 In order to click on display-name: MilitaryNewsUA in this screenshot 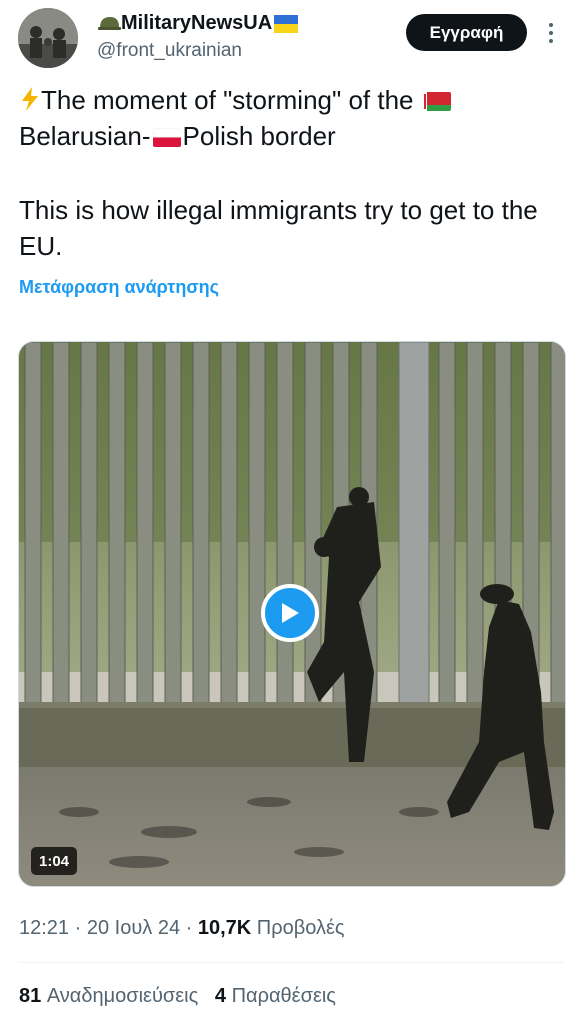, I will do `click(197, 23)`.